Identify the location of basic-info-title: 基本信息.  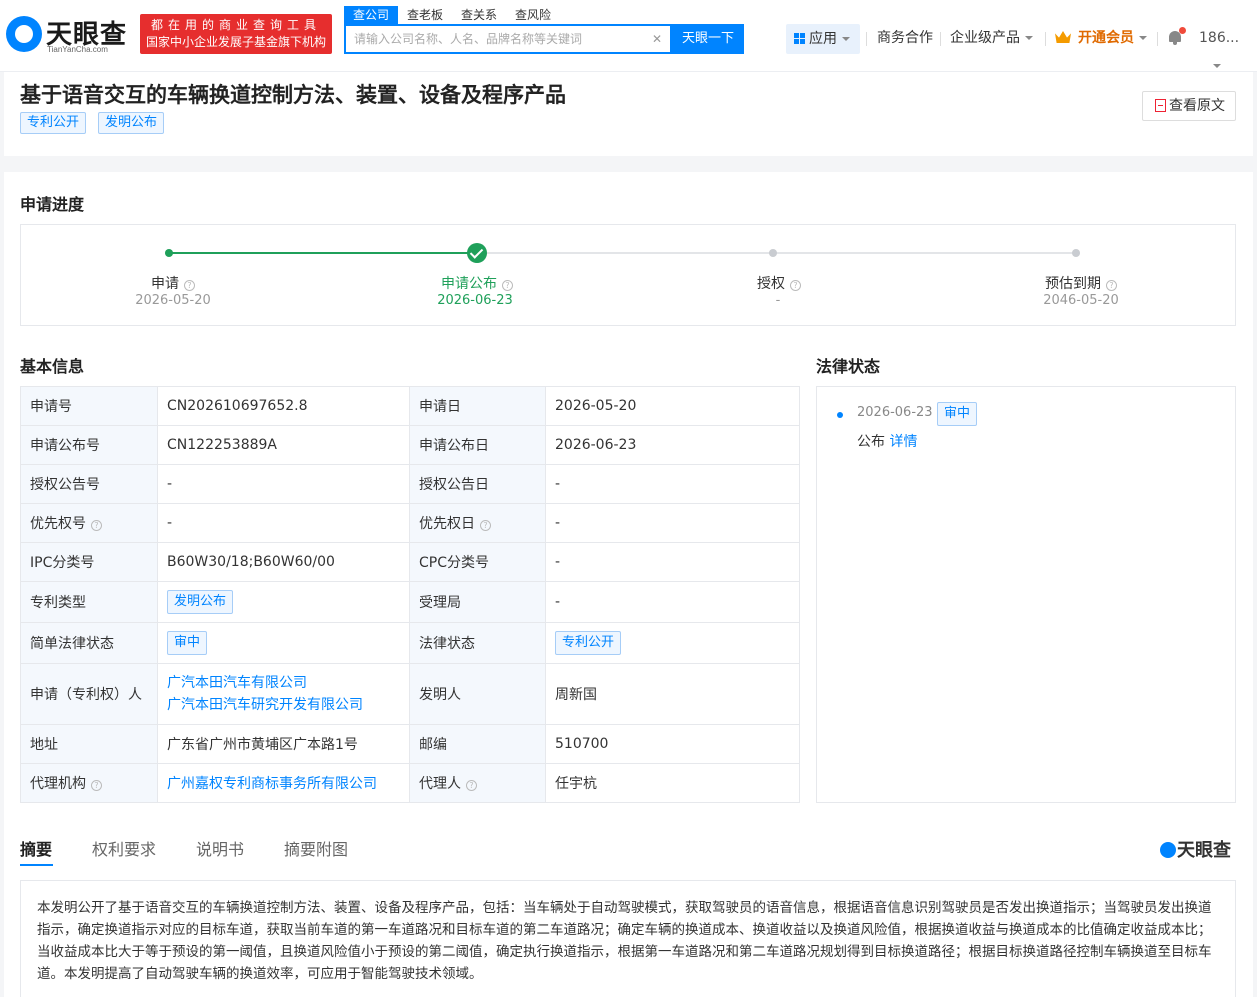
(52, 366).